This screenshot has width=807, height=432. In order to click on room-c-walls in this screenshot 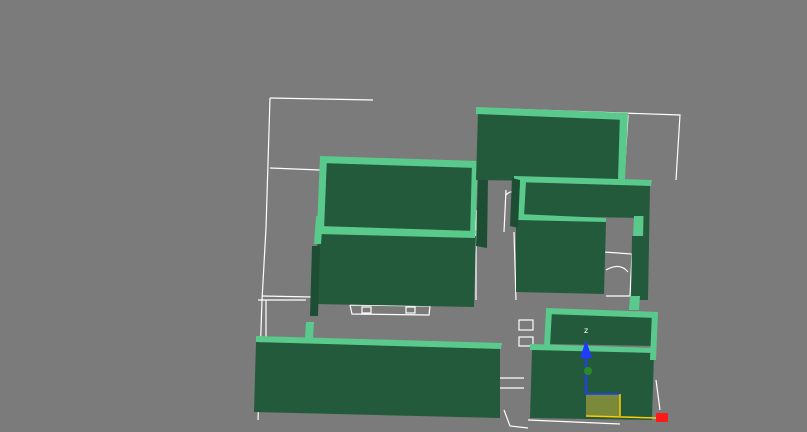, I will do `click(552, 144)`.